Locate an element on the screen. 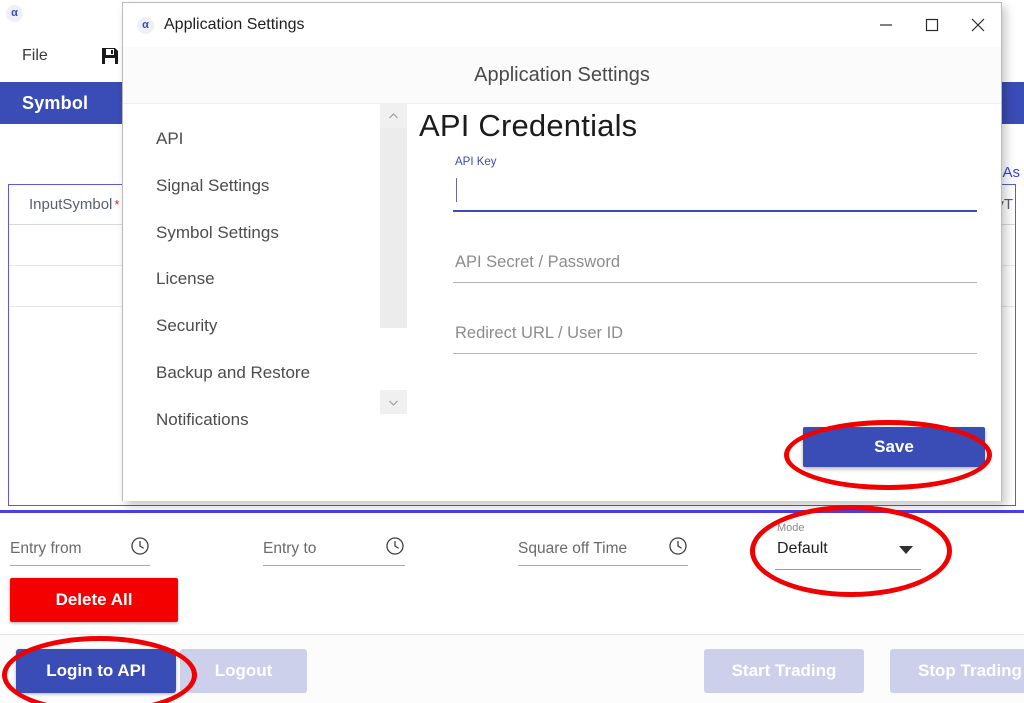  assign-link: As is located at coordinates (1011, 172).